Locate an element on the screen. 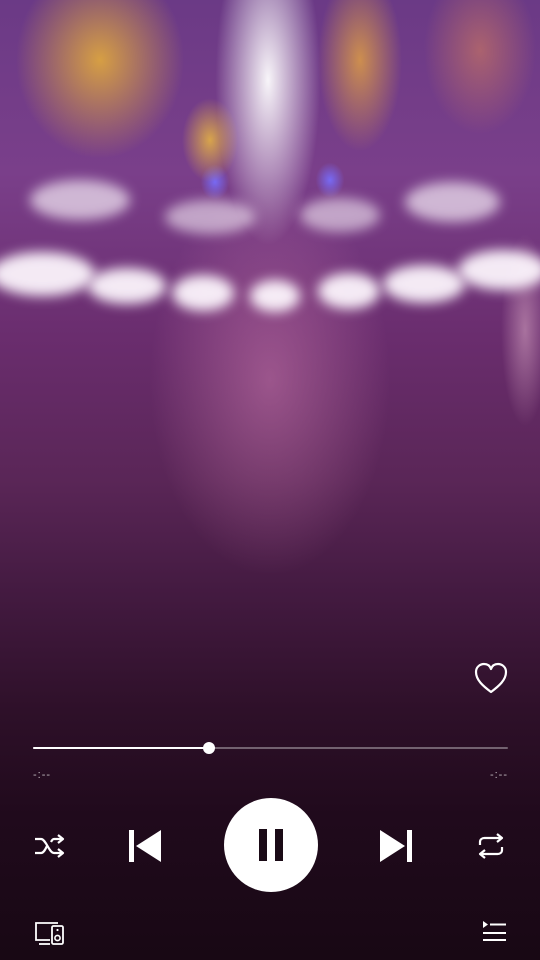 The height and width of the screenshot is (960, 540). next-button is located at coordinates (396, 846).